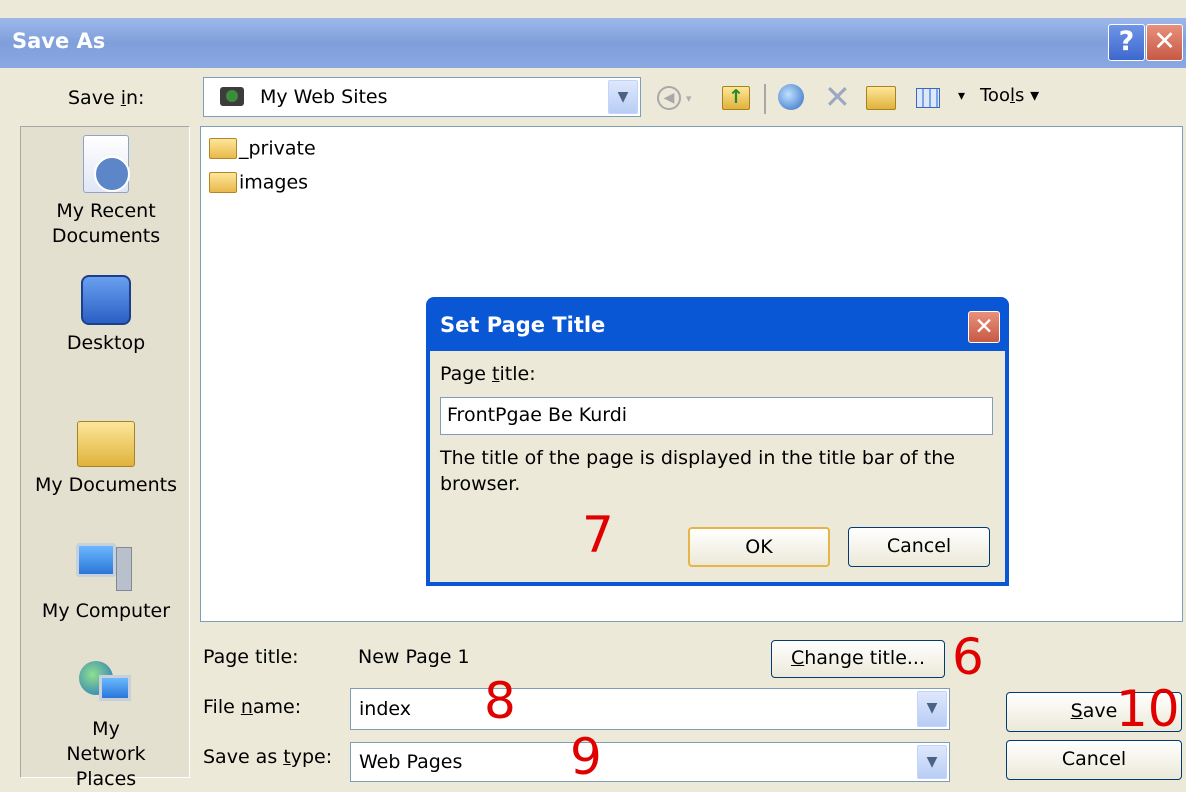 Image resolution: width=1186 pixels, height=792 pixels. Describe the element at coordinates (1094, 760) in the screenshot. I see `cancel-button: Cancel` at that location.